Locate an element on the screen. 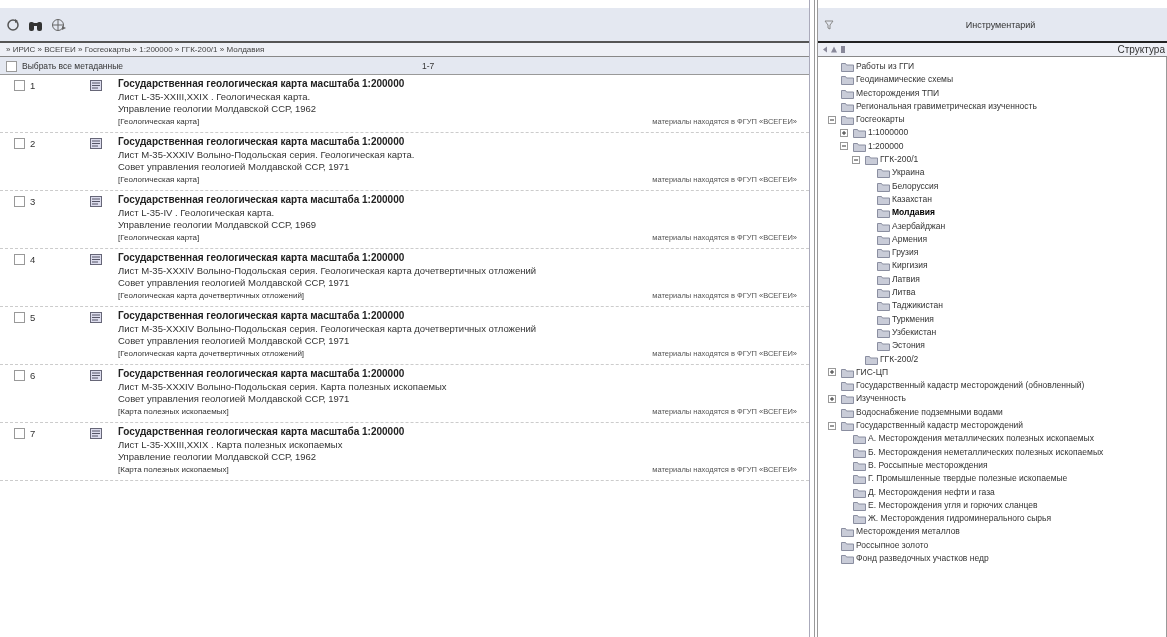  tree-item: Армения is located at coordinates (909, 239).